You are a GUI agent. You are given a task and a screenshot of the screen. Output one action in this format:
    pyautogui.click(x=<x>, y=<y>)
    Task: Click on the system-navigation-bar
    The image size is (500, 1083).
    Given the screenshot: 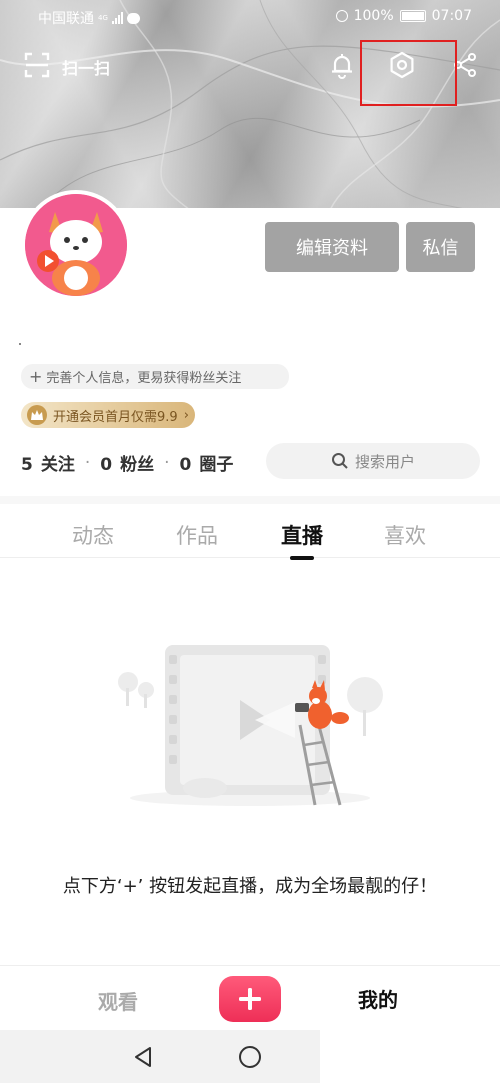 What is the action you would take?
    pyautogui.click(x=160, y=1056)
    